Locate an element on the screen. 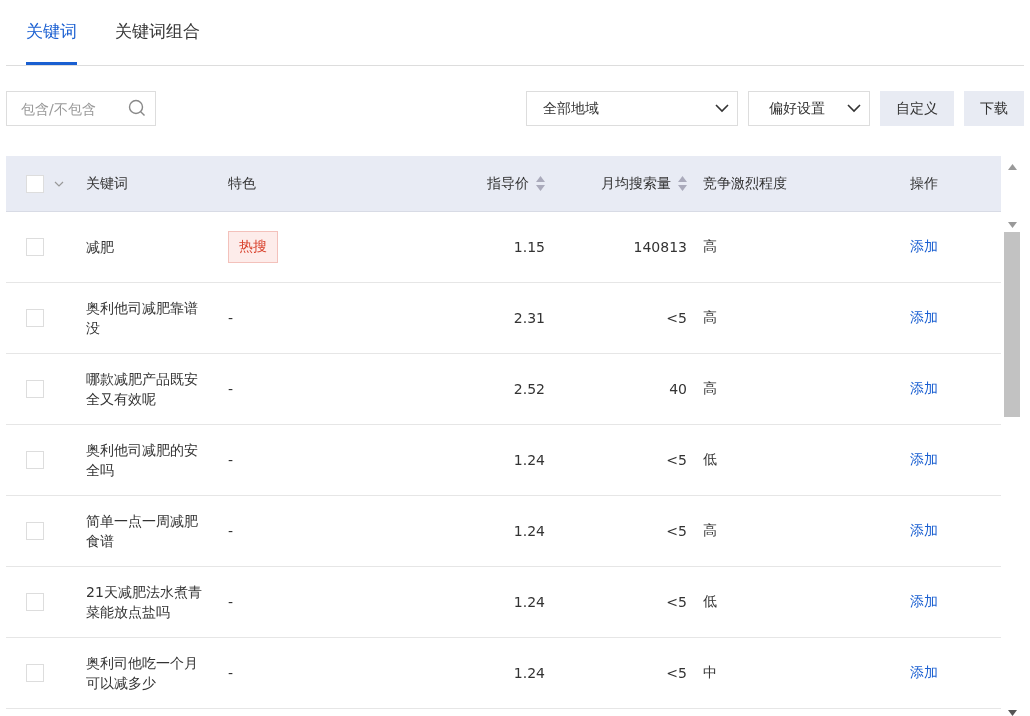 Image resolution: width=1030 pixels, height=716 pixels. download-button: 下载 is located at coordinates (994, 108).